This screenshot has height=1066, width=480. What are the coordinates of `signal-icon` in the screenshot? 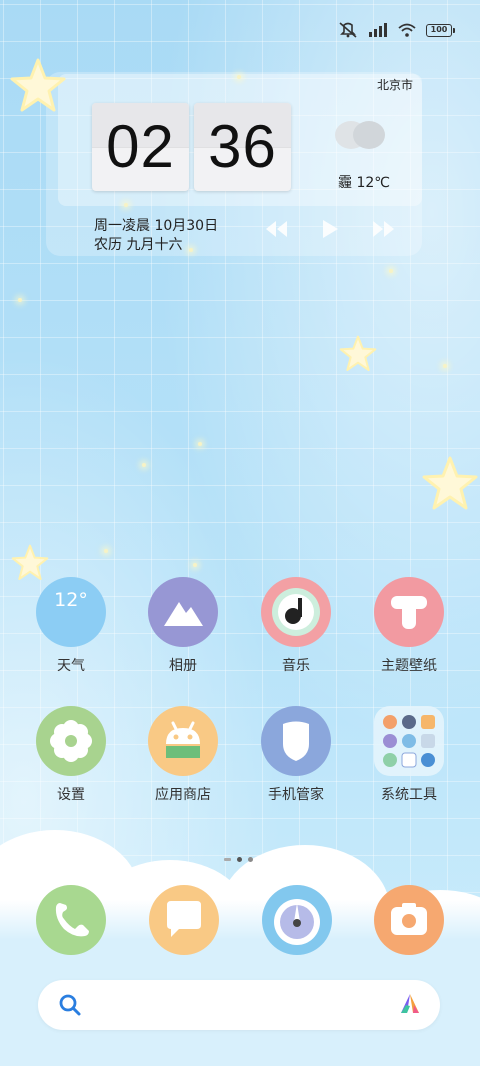 It's located at (378, 30).